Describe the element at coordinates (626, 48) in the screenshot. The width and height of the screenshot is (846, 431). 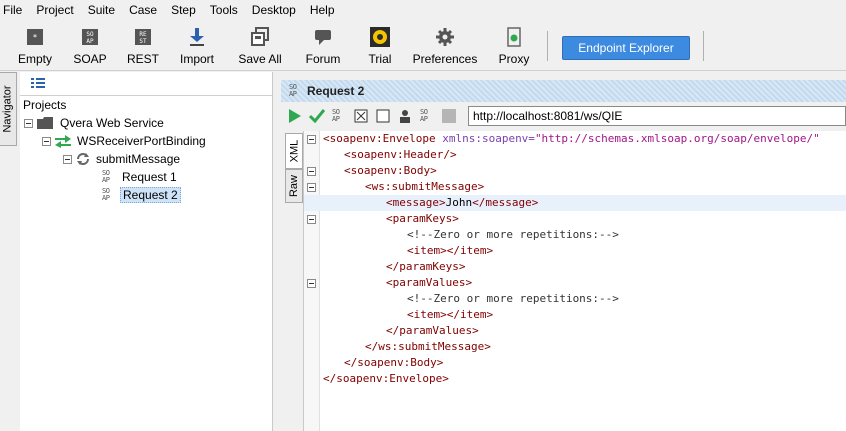
I see `endpoint-explorer-button: Endpoint Explorer` at that location.